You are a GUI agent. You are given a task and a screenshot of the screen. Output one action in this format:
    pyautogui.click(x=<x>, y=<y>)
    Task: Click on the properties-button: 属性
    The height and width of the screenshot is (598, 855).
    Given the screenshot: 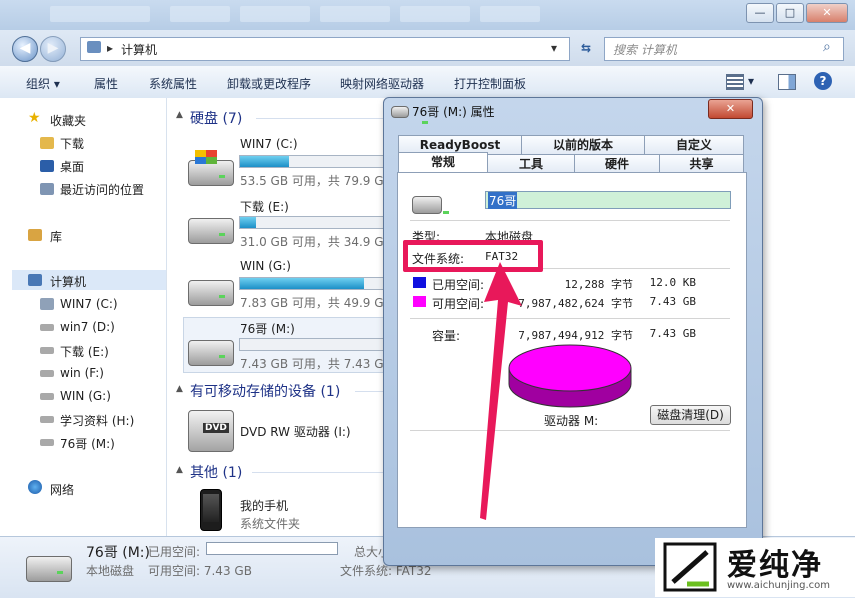 What is the action you would take?
    pyautogui.click(x=106, y=83)
    